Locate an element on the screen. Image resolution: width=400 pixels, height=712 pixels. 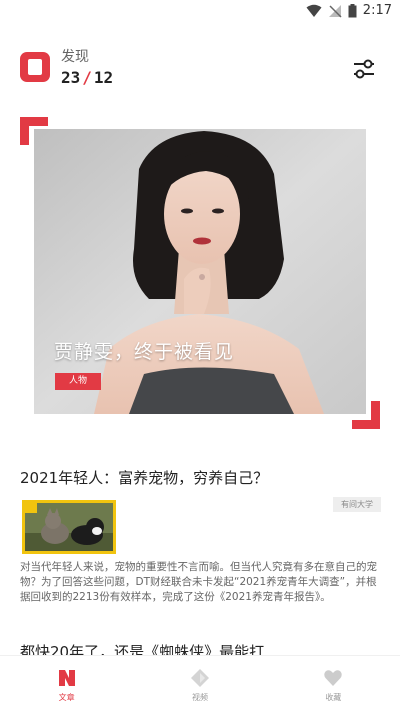
nav-item-articles: 文章 is located at coordinates (66, 684).